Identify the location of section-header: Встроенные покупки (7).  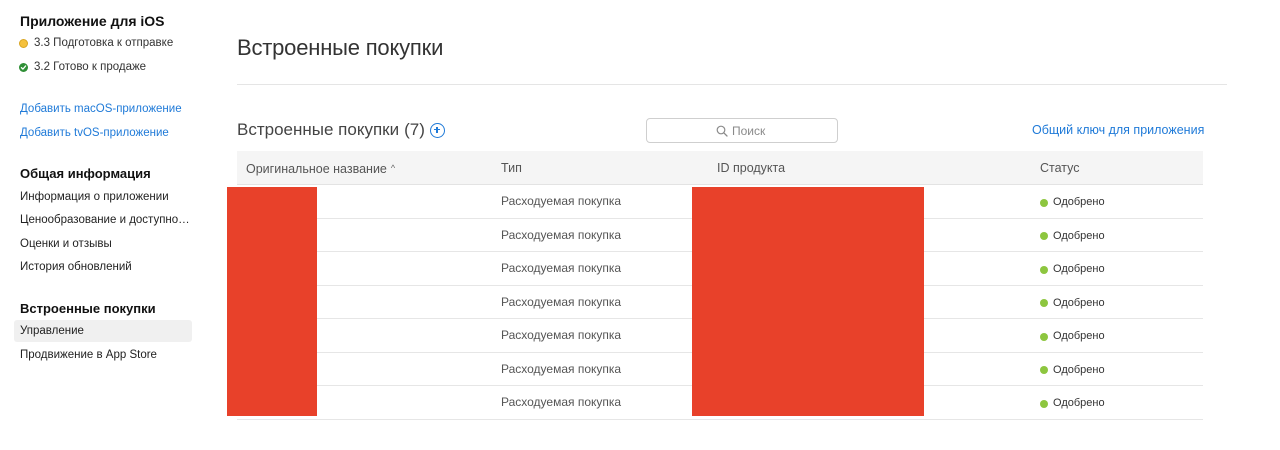
(341, 130).